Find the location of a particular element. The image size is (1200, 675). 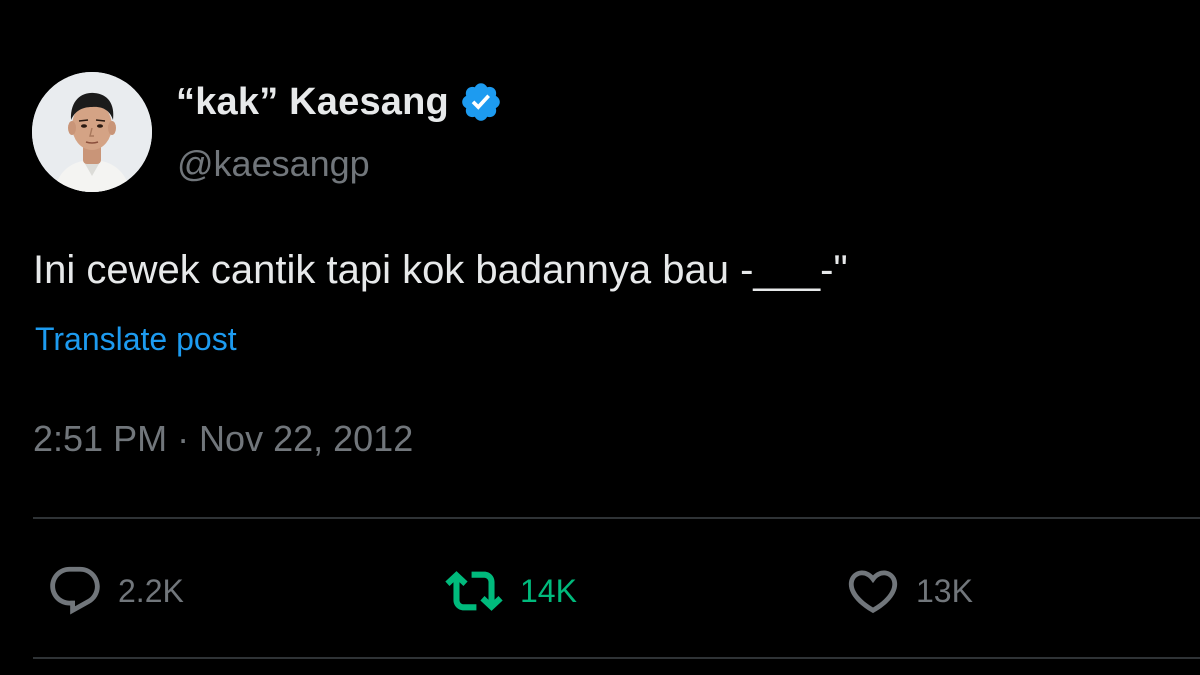

retweet-button: 14K is located at coordinates (509, 591).